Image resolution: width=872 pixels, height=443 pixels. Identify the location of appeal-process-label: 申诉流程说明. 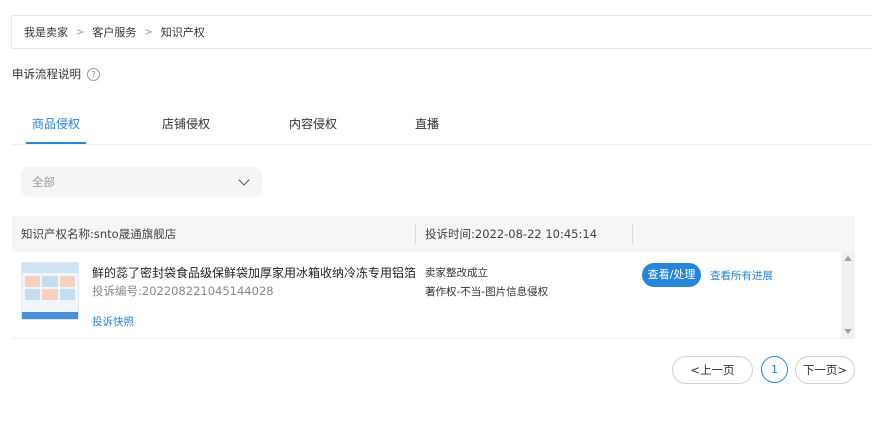
(46, 74).